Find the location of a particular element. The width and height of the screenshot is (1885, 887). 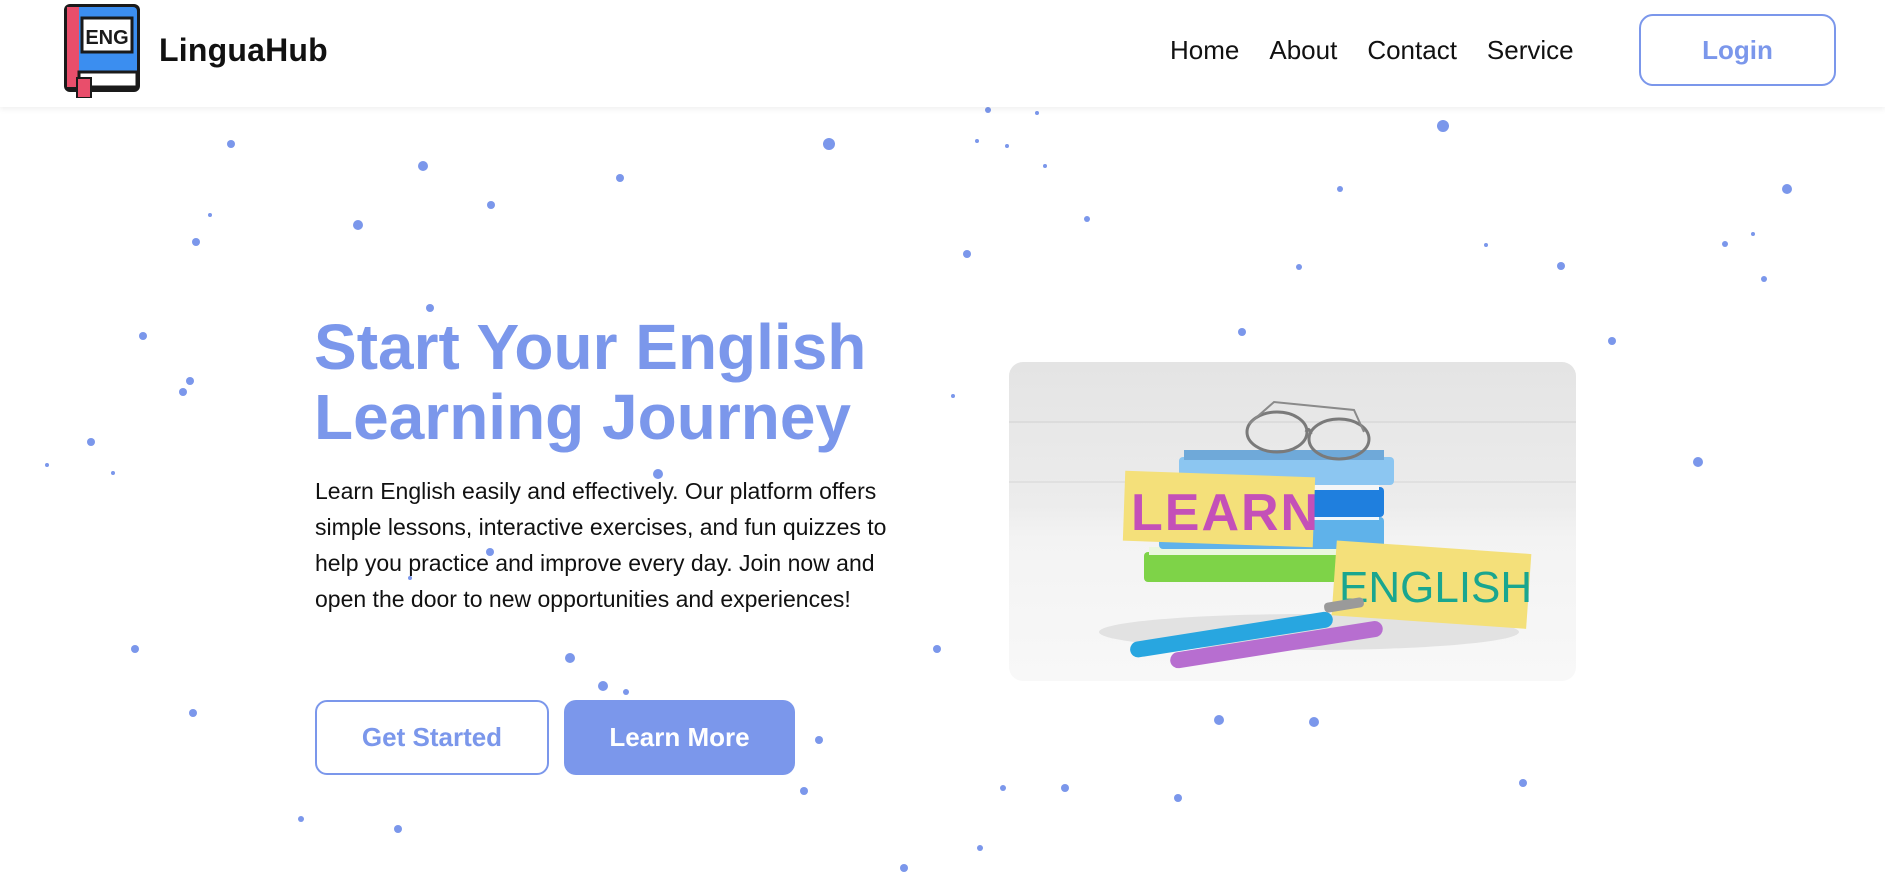

english-sign-text: ENGLISH is located at coordinates (1435, 587).